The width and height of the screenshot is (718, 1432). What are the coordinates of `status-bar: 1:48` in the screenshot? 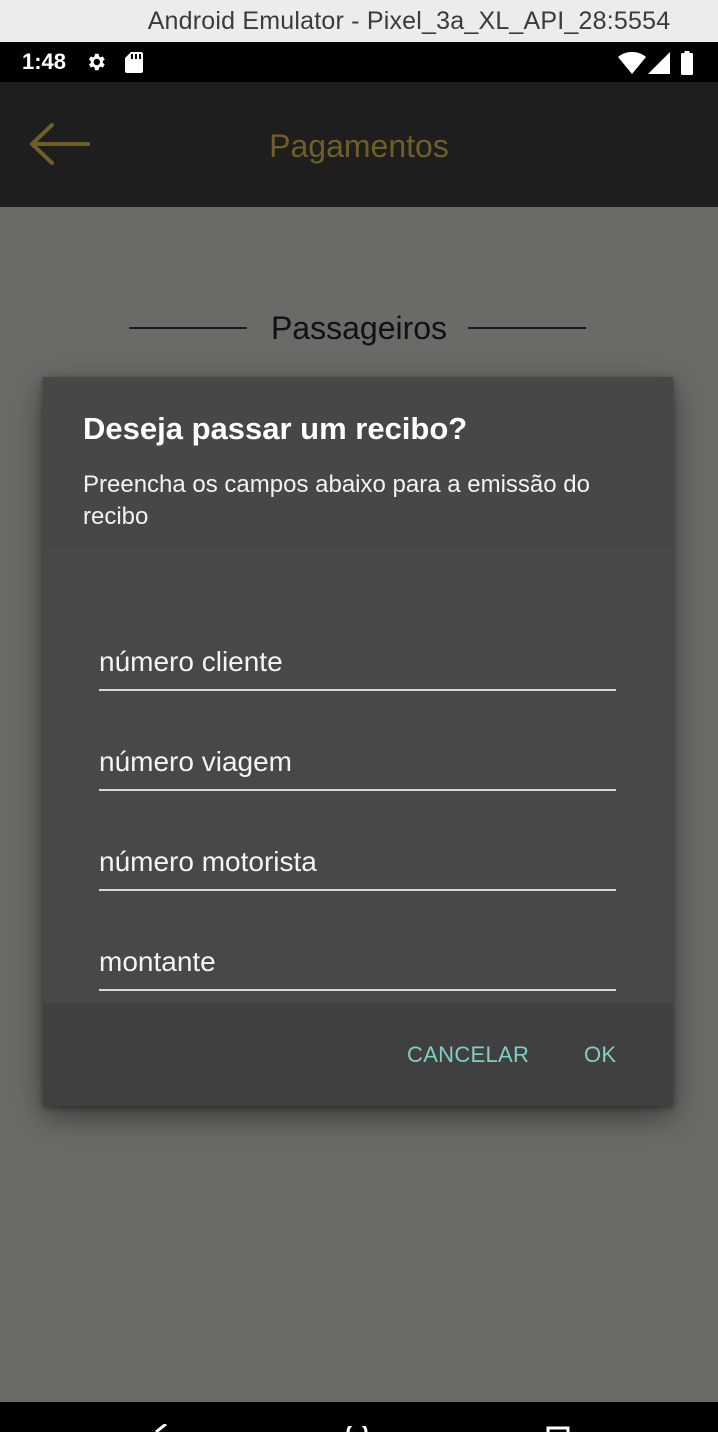 It's located at (359, 62).